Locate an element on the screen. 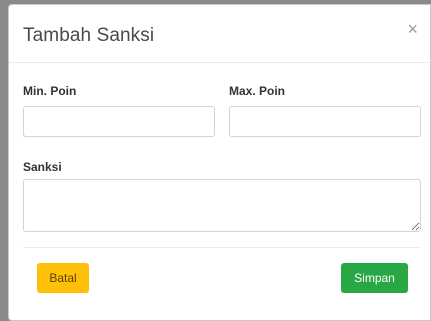  min-poin-label: Min. Poin is located at coordinates (50, 91).